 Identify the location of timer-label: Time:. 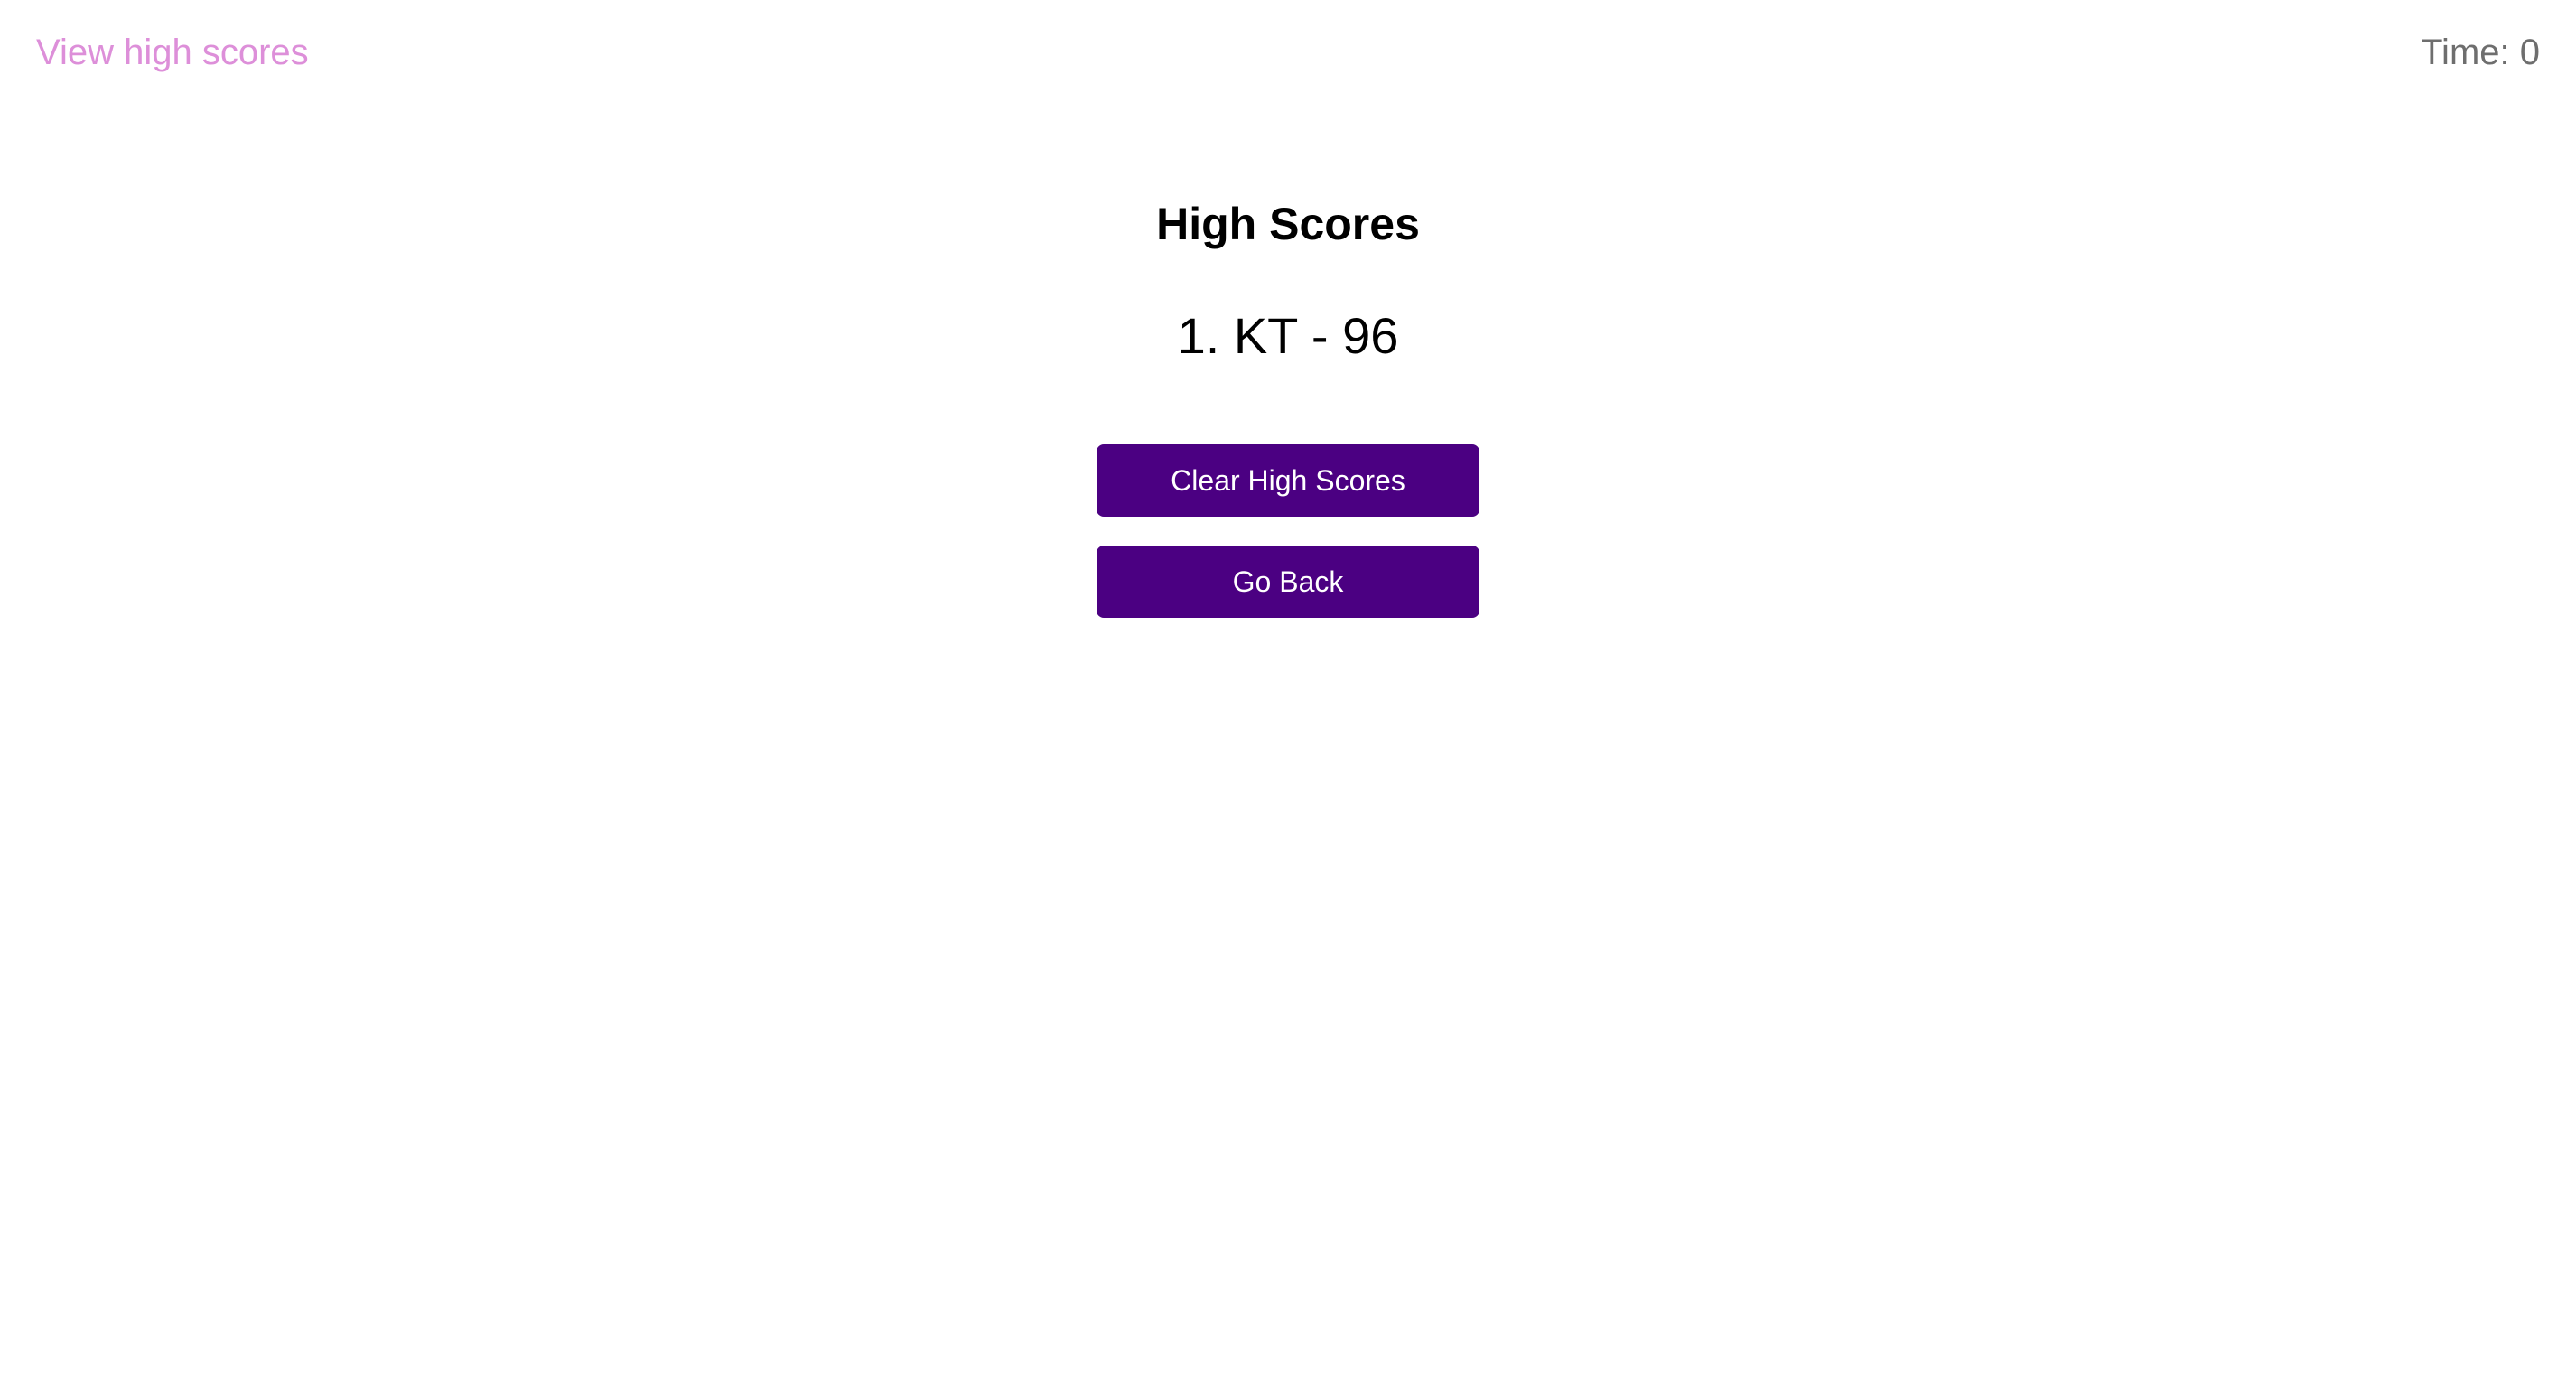
(2465, 53).